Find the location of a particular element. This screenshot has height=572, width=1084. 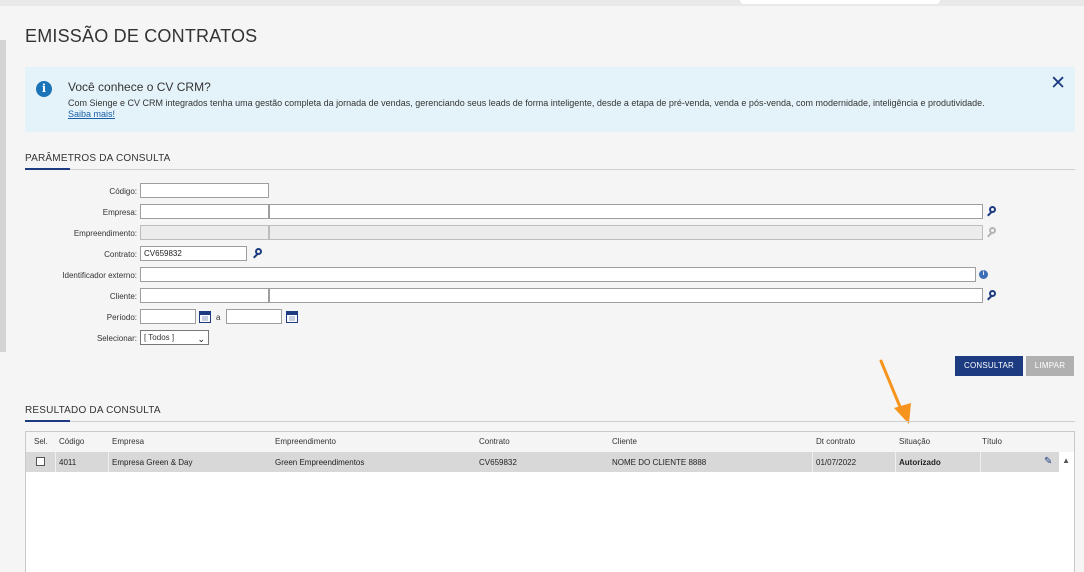

cliente-label: Cliente: is located at coordinates (123, 296).